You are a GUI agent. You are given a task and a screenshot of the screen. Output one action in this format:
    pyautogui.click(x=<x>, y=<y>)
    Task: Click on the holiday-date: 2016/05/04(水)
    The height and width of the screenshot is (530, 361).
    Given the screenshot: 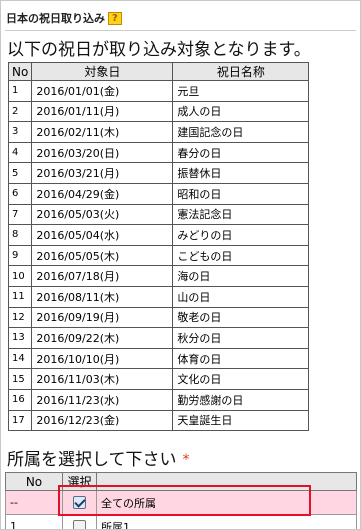 What is the action you would take?
    pyautogui.click(x=102, y=235)
    